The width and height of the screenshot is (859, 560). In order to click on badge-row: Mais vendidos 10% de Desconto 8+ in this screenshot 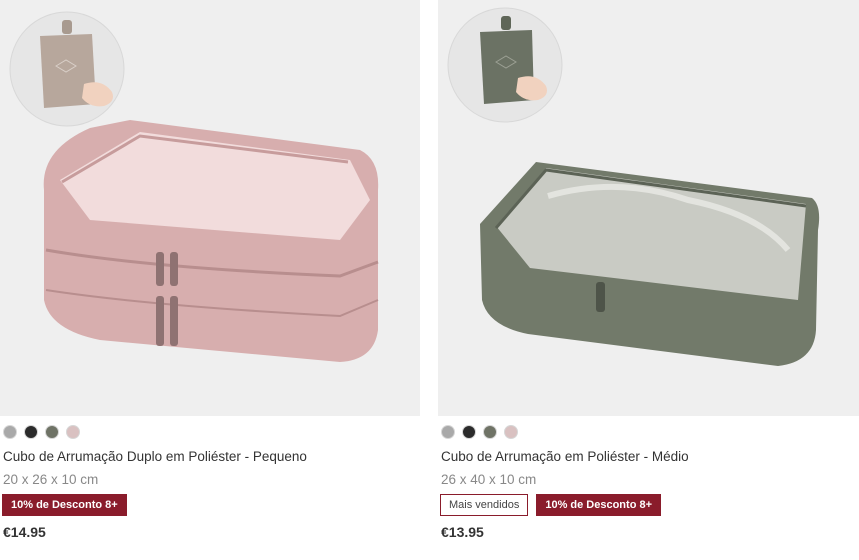, I will do `click(649, 505)`.